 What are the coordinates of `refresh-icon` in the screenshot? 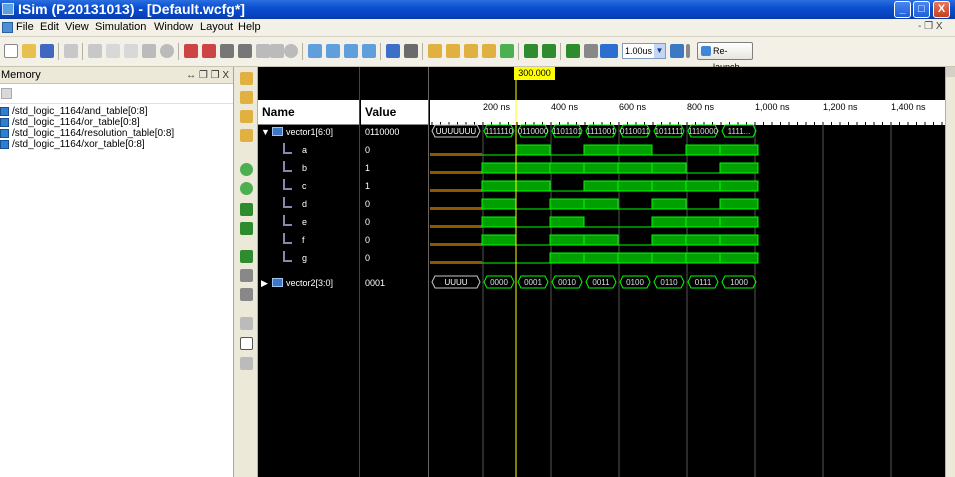 It's located at (507, 51).